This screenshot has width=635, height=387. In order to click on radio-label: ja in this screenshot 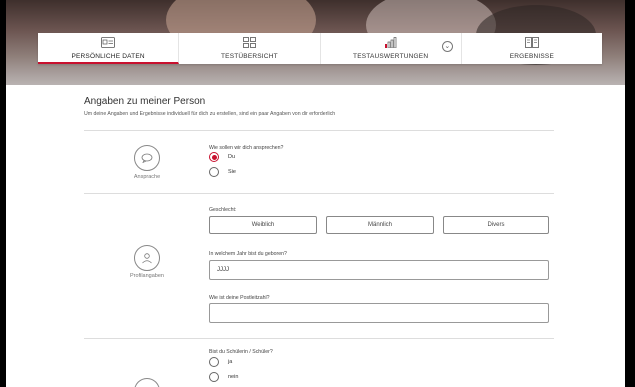, I will do `click(230, 362)`.